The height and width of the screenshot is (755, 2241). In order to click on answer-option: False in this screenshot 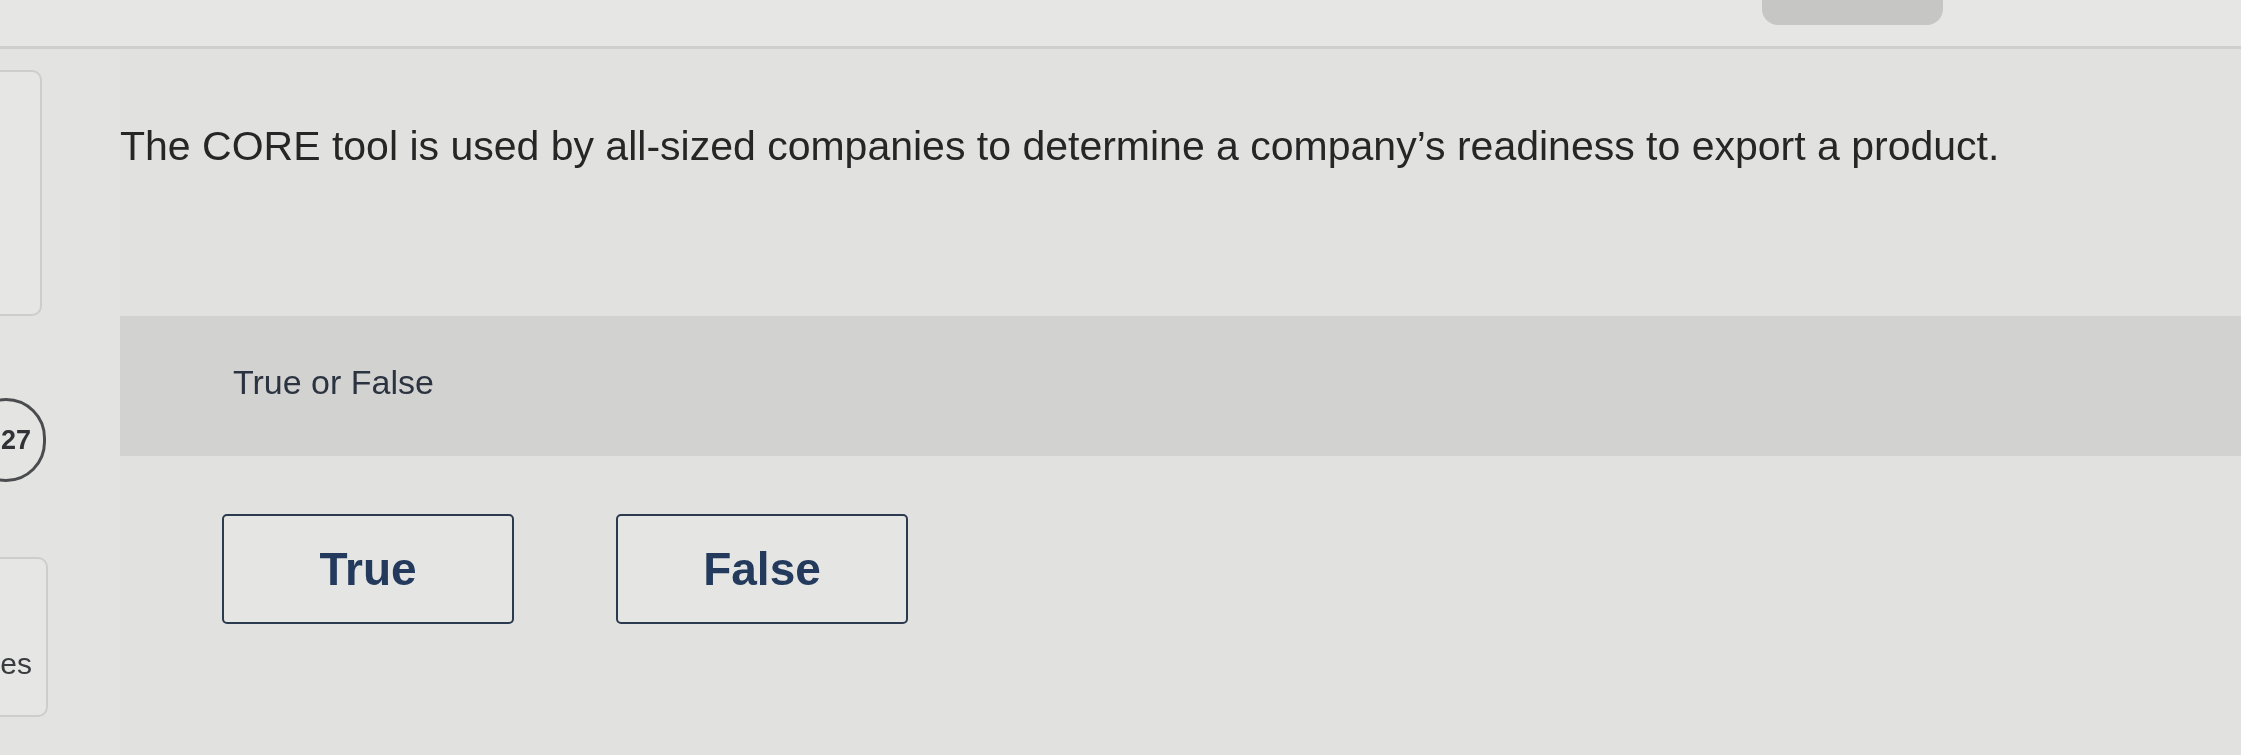, I will do `click(762, 569)`.